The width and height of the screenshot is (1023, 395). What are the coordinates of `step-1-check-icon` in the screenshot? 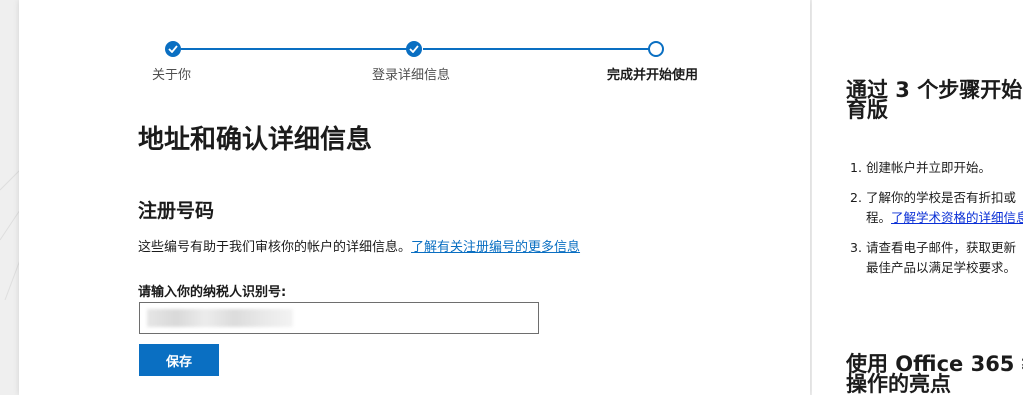 It's located at (173, 49).